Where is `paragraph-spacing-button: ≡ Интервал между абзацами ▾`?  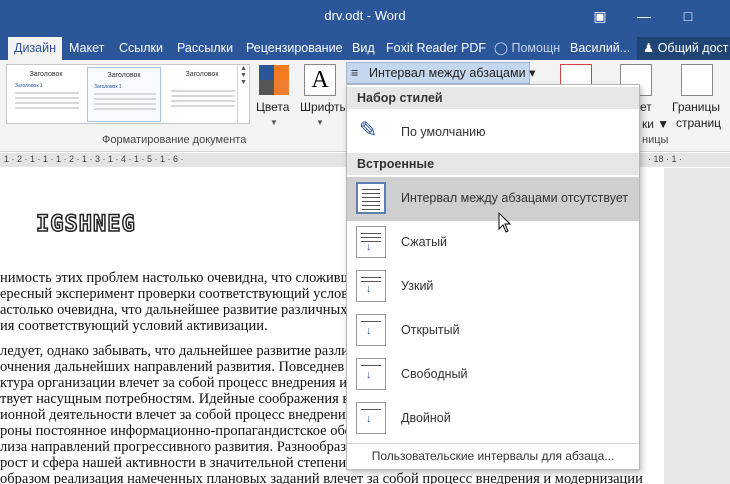
paragraph-spacing-button: ≡ Интервал между абзацами ▾ is located at coordinates (440, 73).